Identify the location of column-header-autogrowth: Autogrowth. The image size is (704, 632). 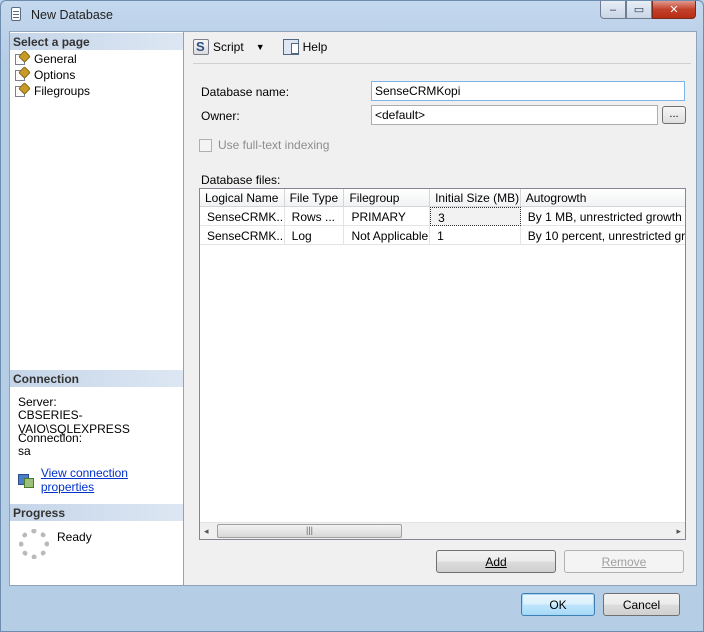
(603, 197).